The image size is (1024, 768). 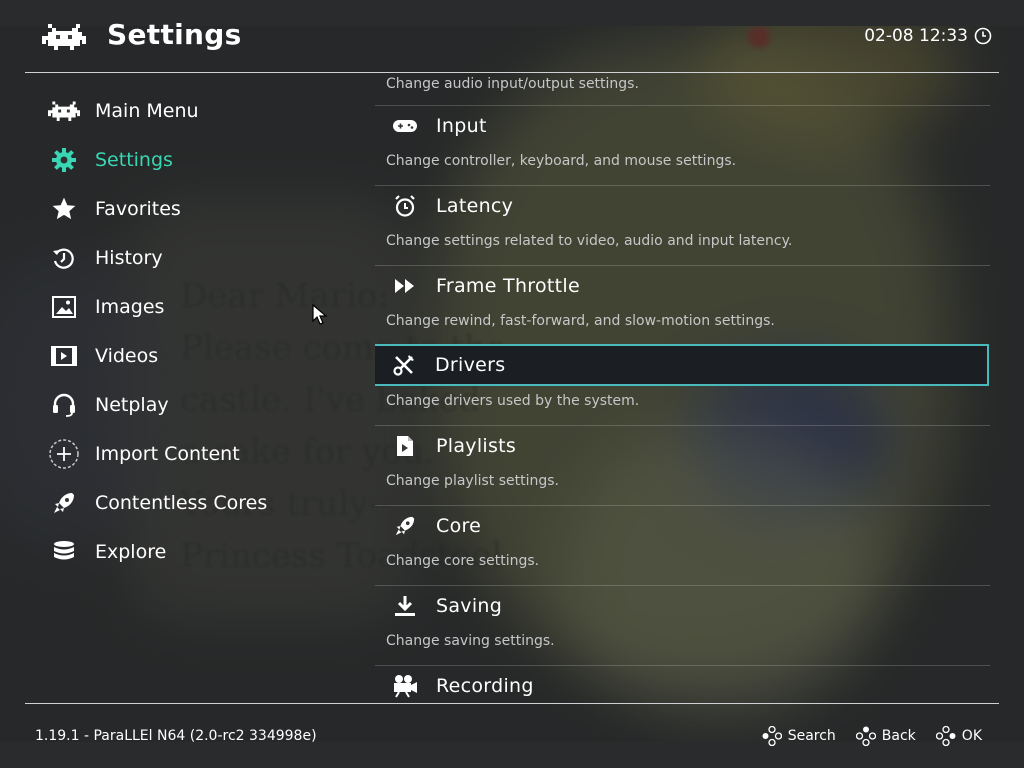 What do you see at coordinates (682, 365) in the screenshot?
I see `menu-item-drivers: Drivers` at bounding box center [682, 365].